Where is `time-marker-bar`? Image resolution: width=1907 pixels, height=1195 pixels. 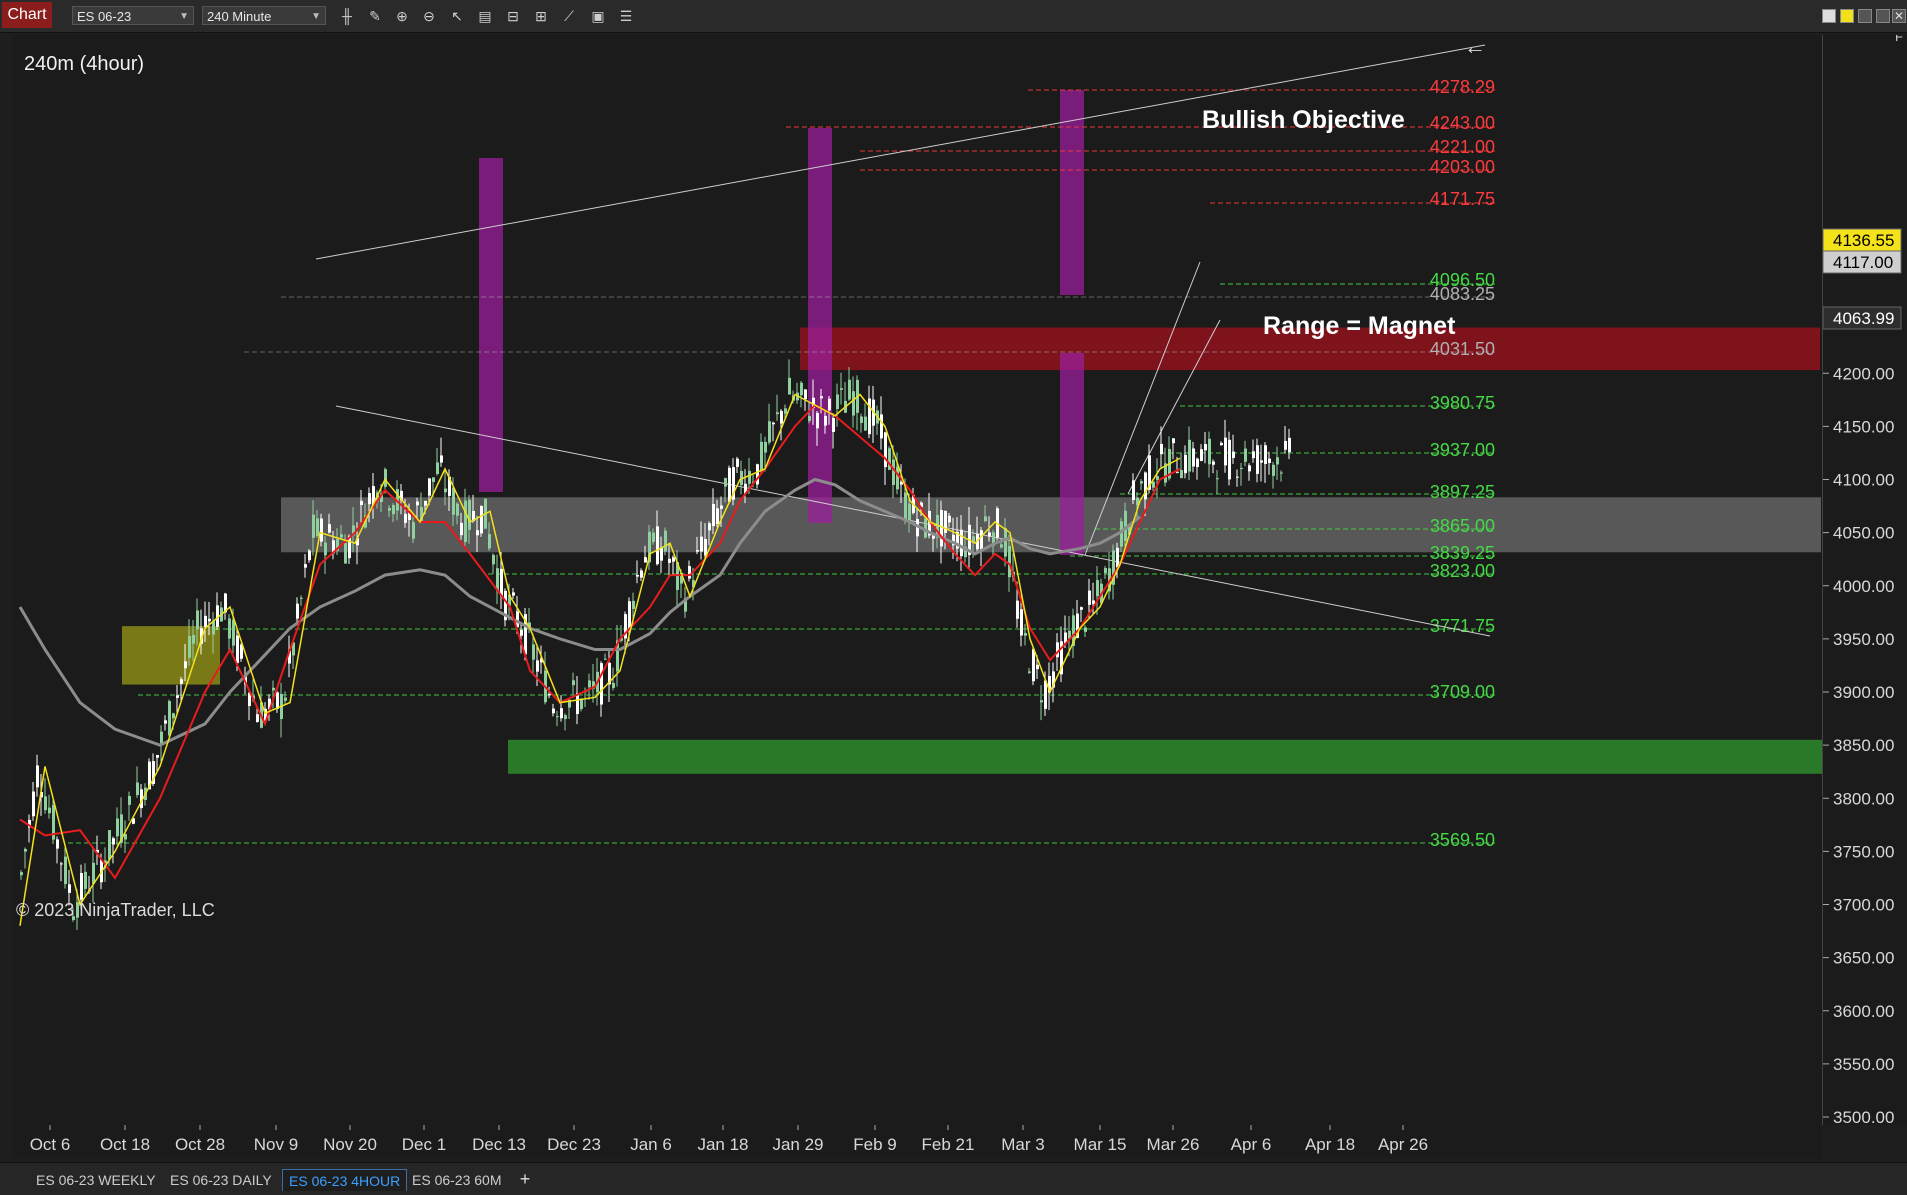 time-marker-bar is located at coordinates (1072, 454).